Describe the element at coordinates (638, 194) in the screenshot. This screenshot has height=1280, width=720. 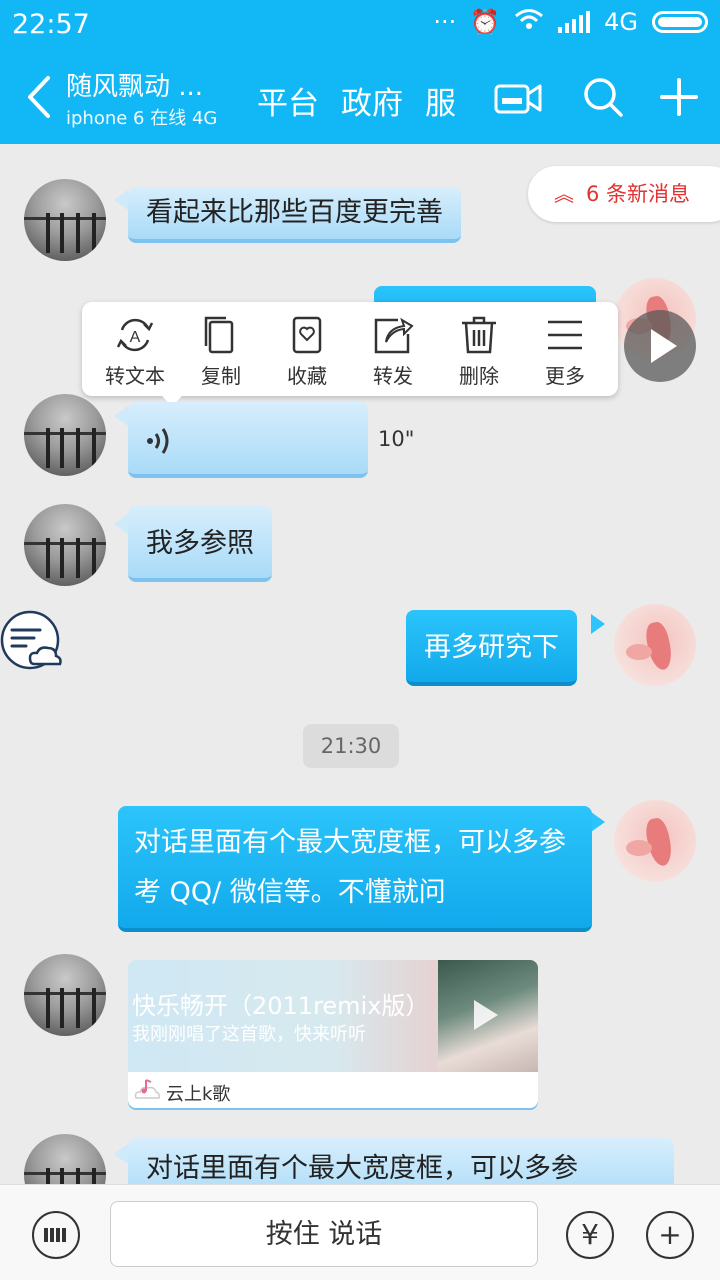
I see `new-messages-label: 6 条新消息` at that location.